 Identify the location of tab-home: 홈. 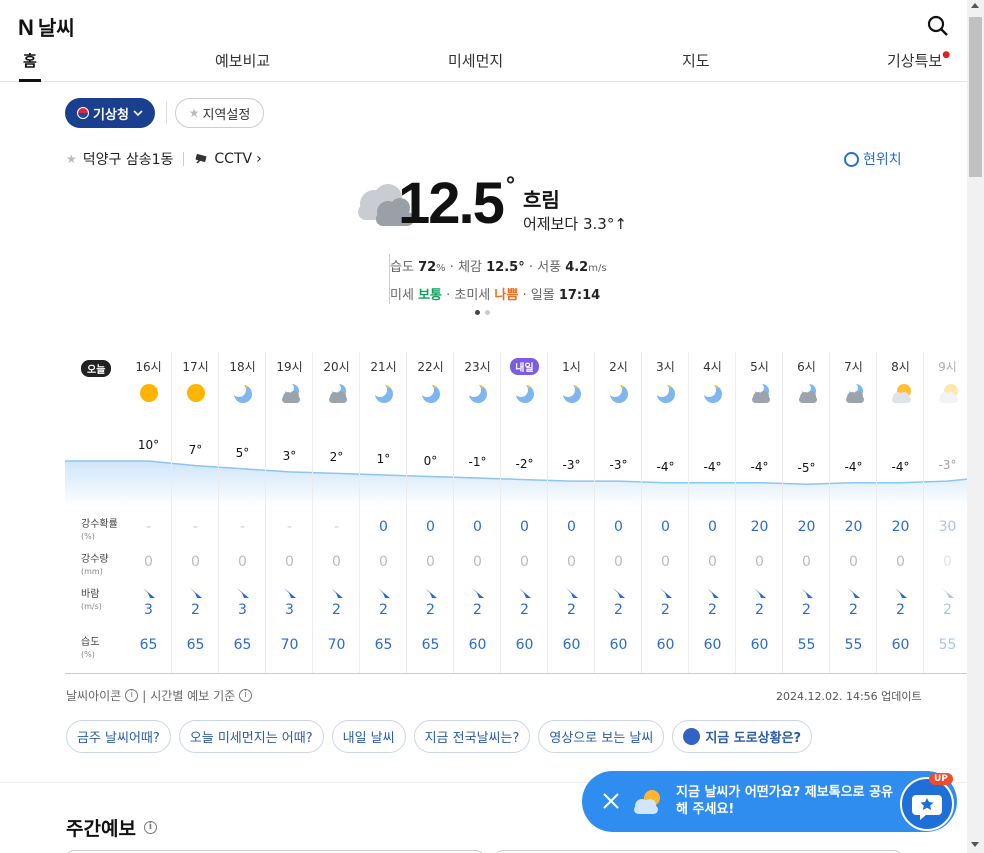
(30, 60).